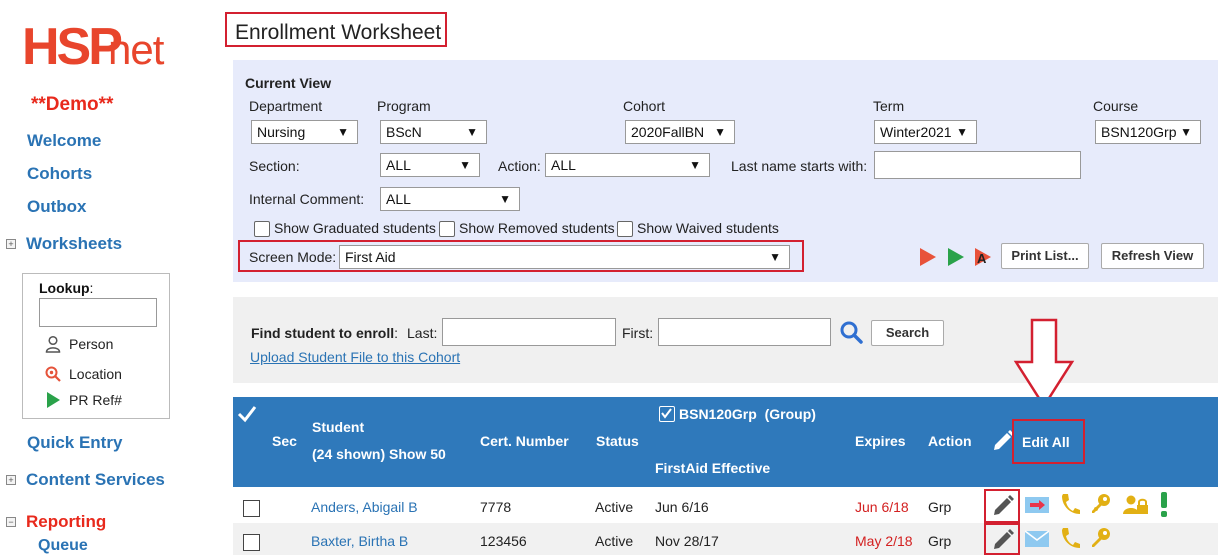  Describe the element at coordinates (324, 333) in the screenshot. I see `find-student-label: Find student to enroll:` at that location.